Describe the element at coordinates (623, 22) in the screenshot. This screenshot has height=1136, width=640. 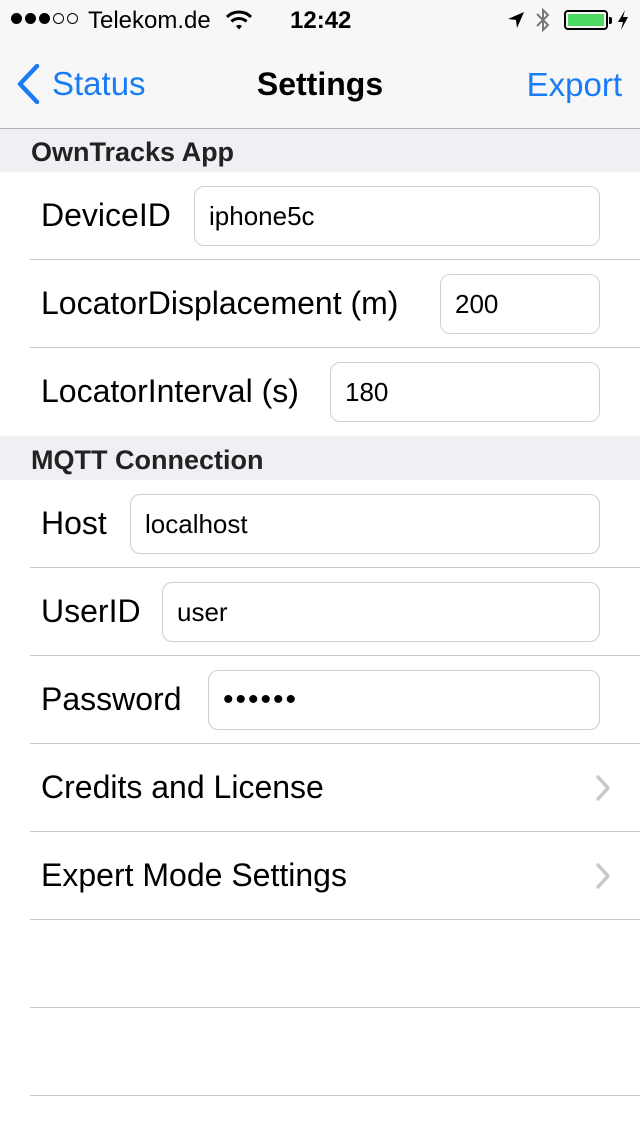
I see `charging-bolt-icon` at that location.